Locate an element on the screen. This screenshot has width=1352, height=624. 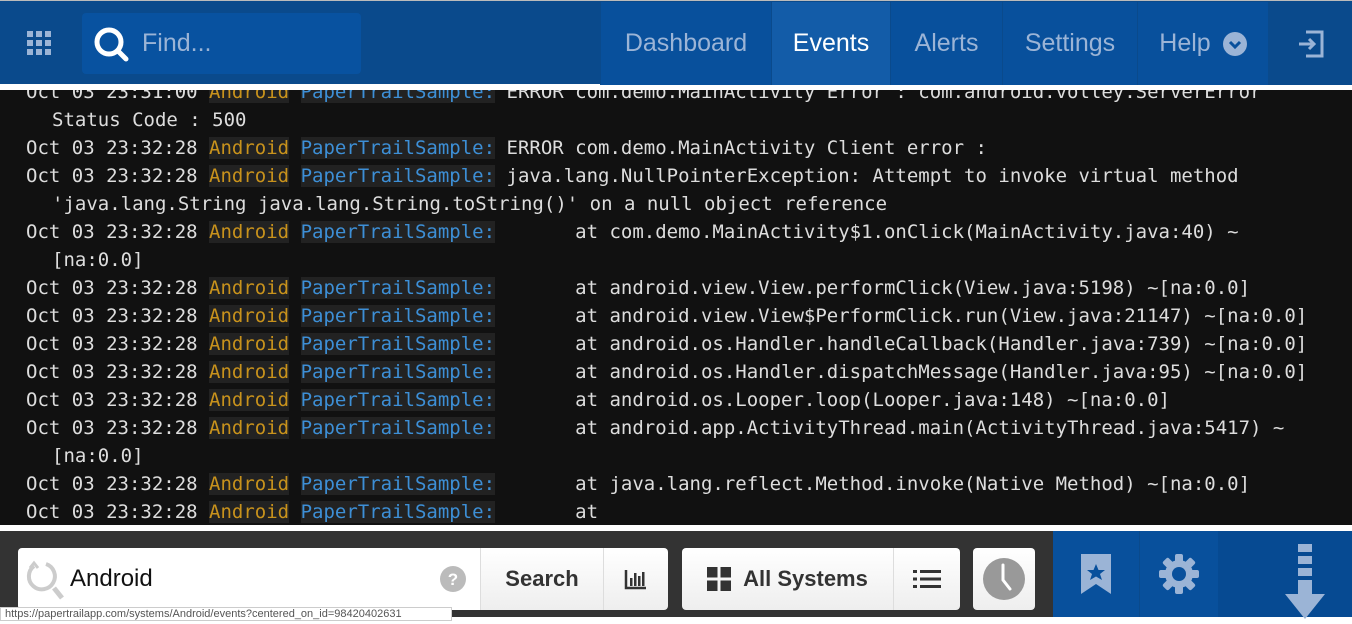
nav-label: Settings is located at coordinates (1070, 43).